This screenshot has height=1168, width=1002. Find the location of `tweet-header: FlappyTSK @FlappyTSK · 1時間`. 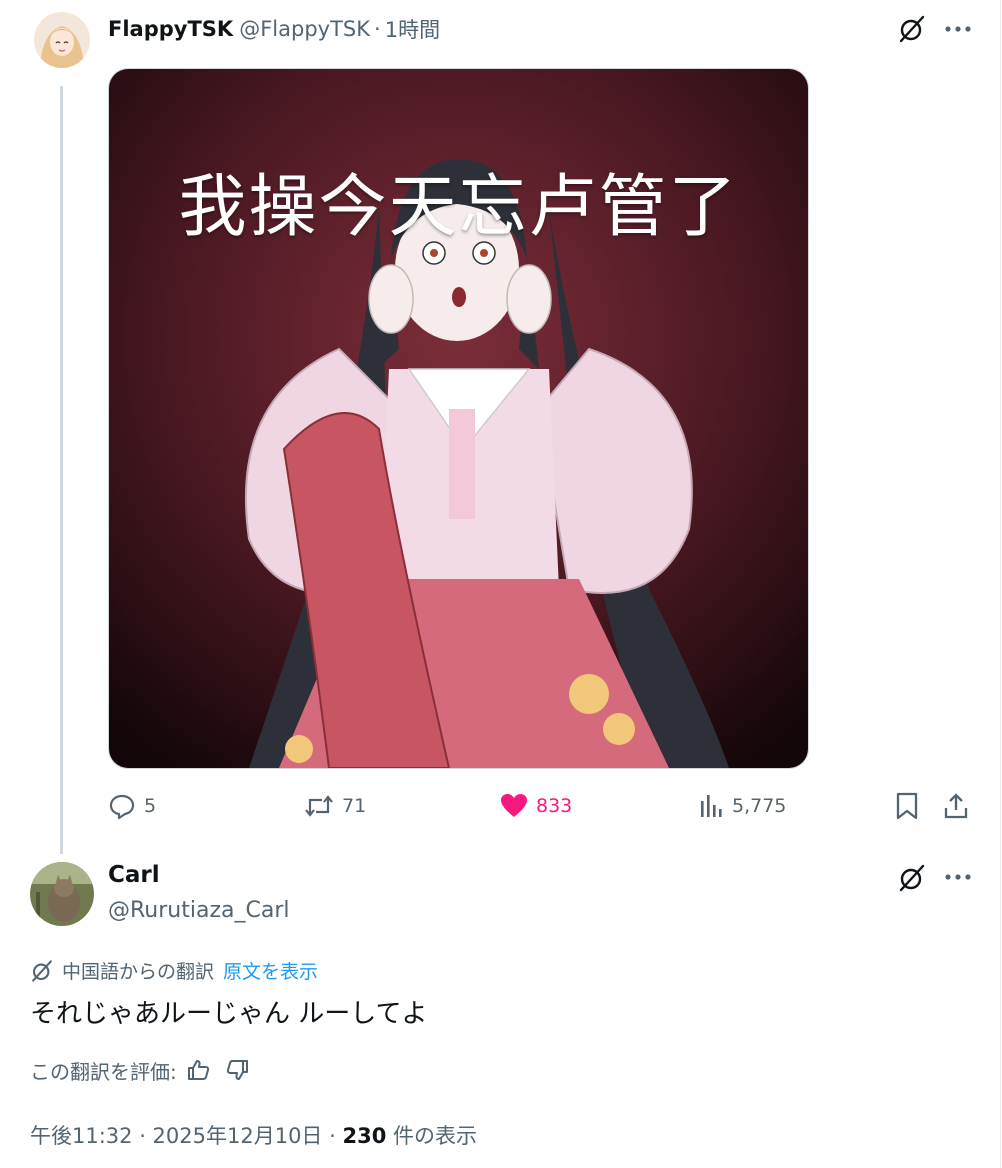

tweet-header: FlappyTSK @FlappyTSK · 1時間 is located at coordinates (274, 29).